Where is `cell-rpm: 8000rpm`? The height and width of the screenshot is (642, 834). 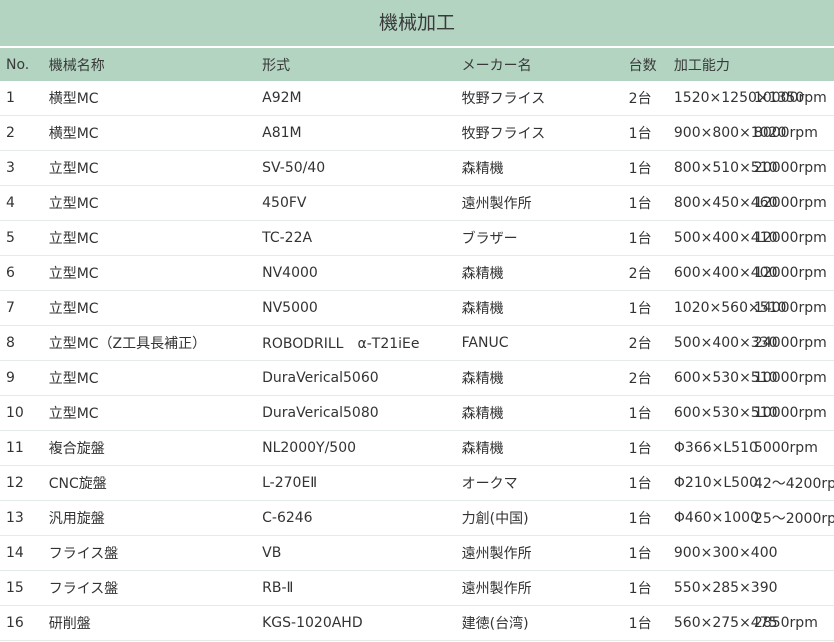 cell-rpm: 8000rpm is located at coordinates (793, 133).